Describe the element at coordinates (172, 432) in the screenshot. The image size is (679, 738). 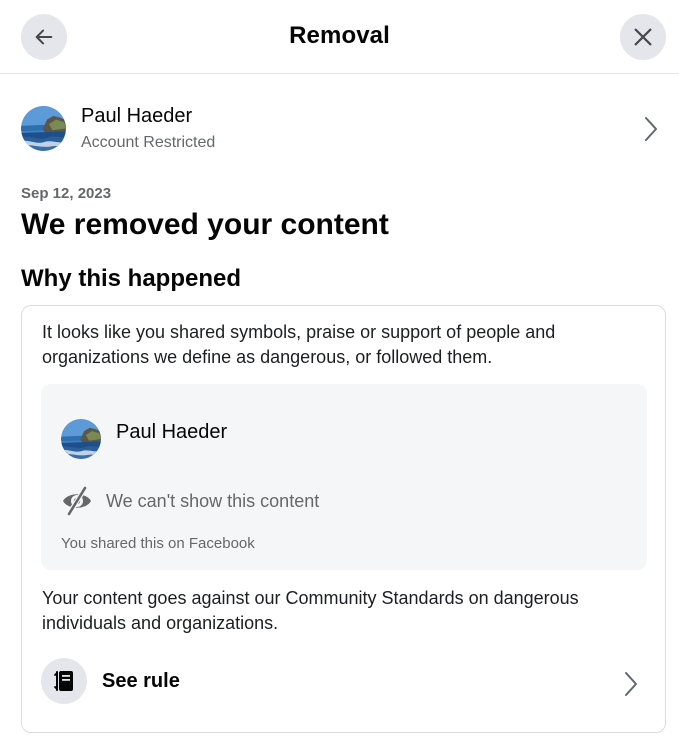
I see `preview-author: Paul Haeder` at that location.